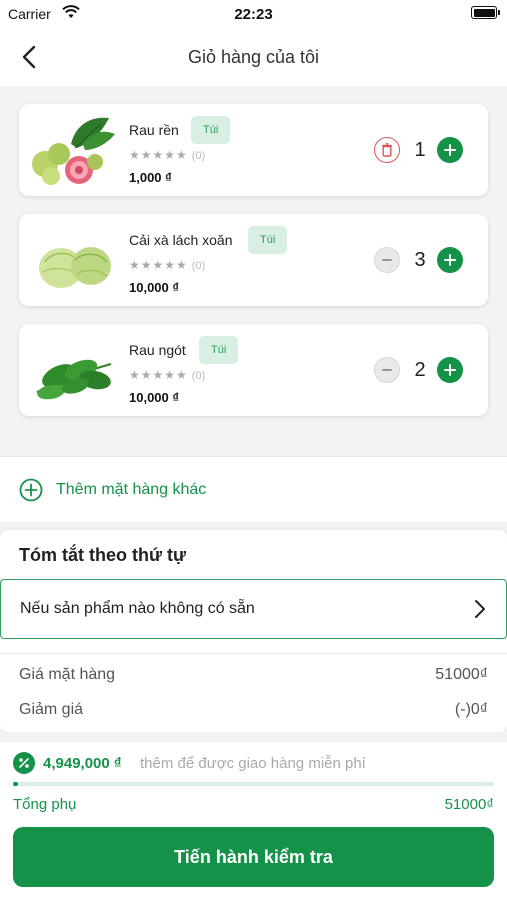 This screenshot has width=507, height=900. What do you see at coordinates (480, 609) in the screenshot?
I see `chevron-right-icon` at bounding box center [480, 609].